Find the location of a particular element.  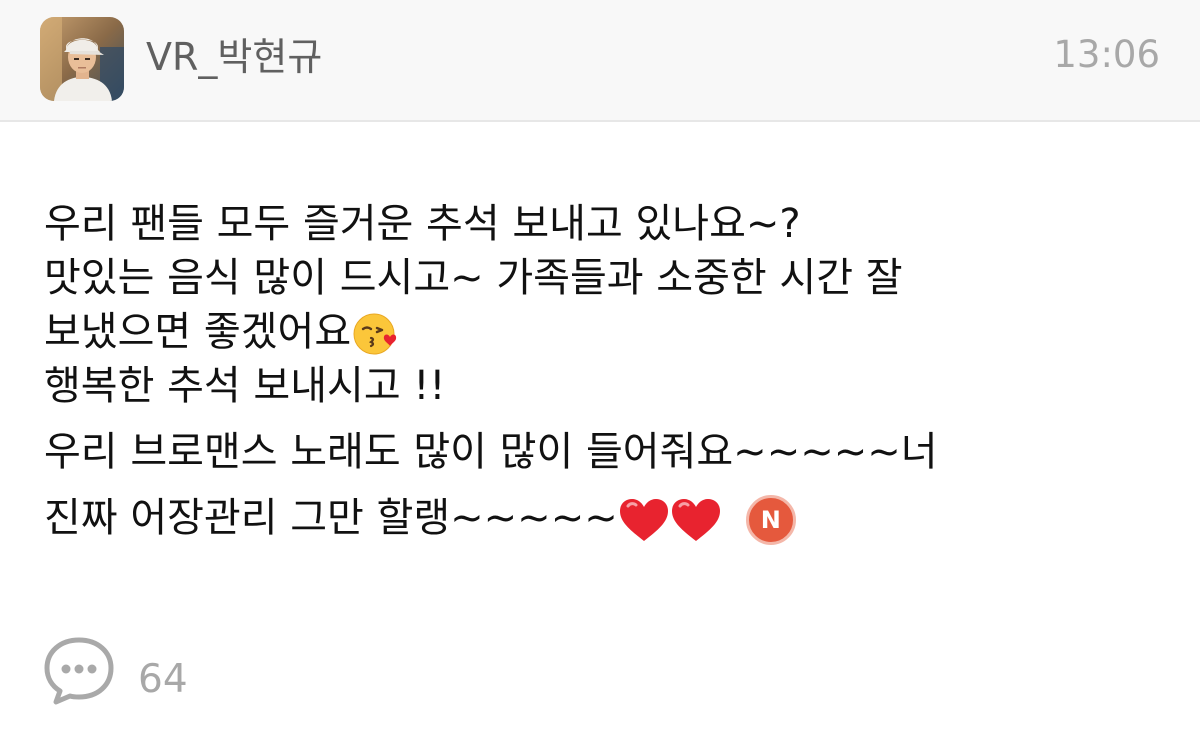

message-line: 행복한 추석 보내시고 !! is located at coordinates (245, 386).